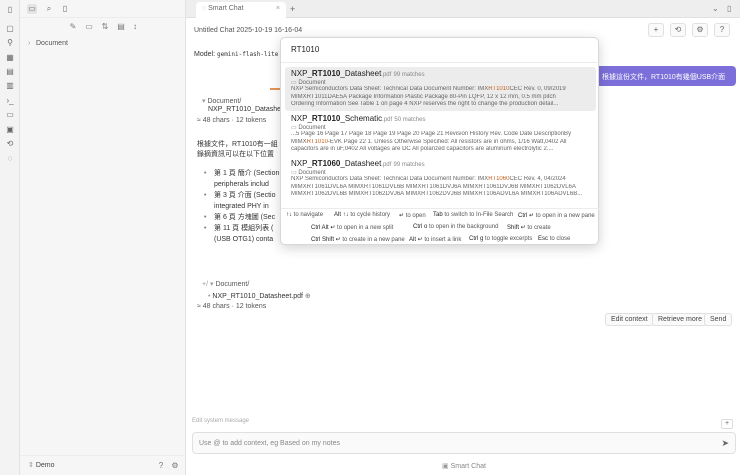 This screenshot has width=740, height=475. What do you see at coordinates (247, 109) in the screenshot?
I see `context-file: NXP_RT1010_Datasheet` at bounding box center [247, 109].